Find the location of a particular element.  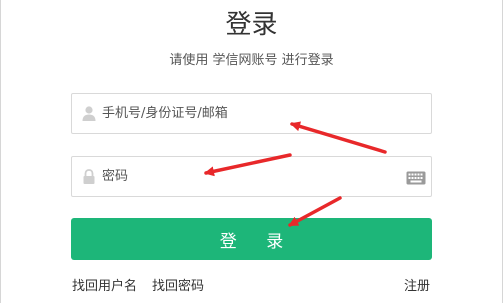

username-field is located at coordinates (251, 113).